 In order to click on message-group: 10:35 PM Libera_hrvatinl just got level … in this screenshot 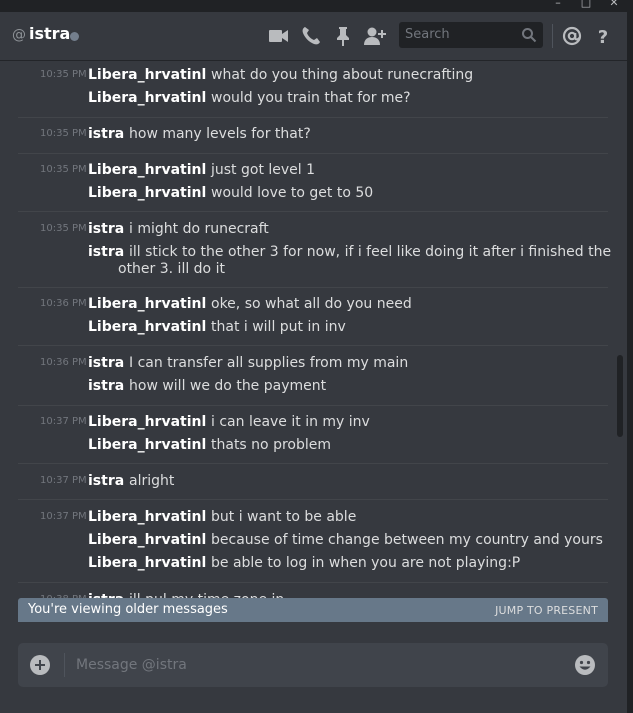, I will do `click(313, 183)`.